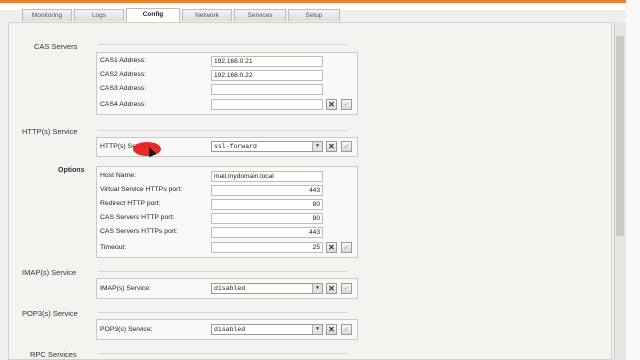 This screenshot has width=640, height=360. I want to click on imap-service-label: IMAP(s) Service:, so click(125, 288).